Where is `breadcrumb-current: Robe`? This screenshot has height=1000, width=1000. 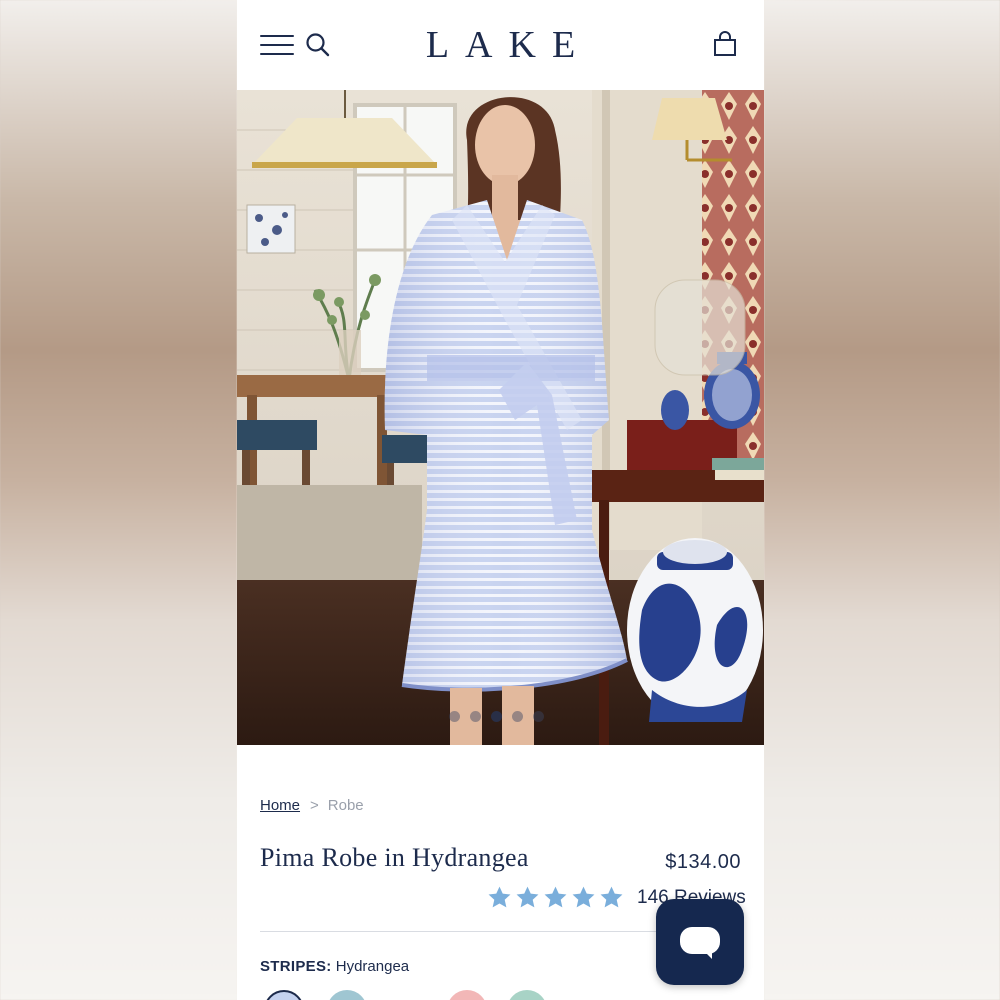
breadcrumb-current: Robe is located at coordinates (345, 805).